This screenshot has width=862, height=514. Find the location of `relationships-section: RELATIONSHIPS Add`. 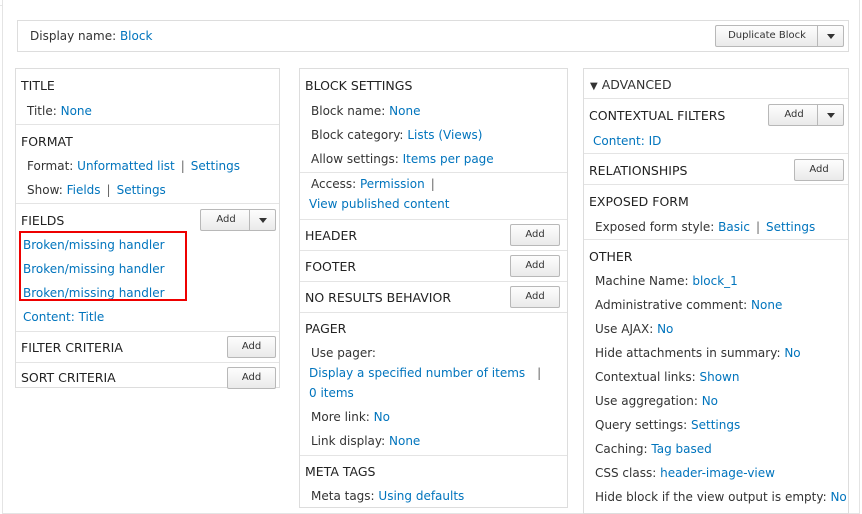

relationships-section: RELATIONSHIPS Add is located at coordinates (716, 168).